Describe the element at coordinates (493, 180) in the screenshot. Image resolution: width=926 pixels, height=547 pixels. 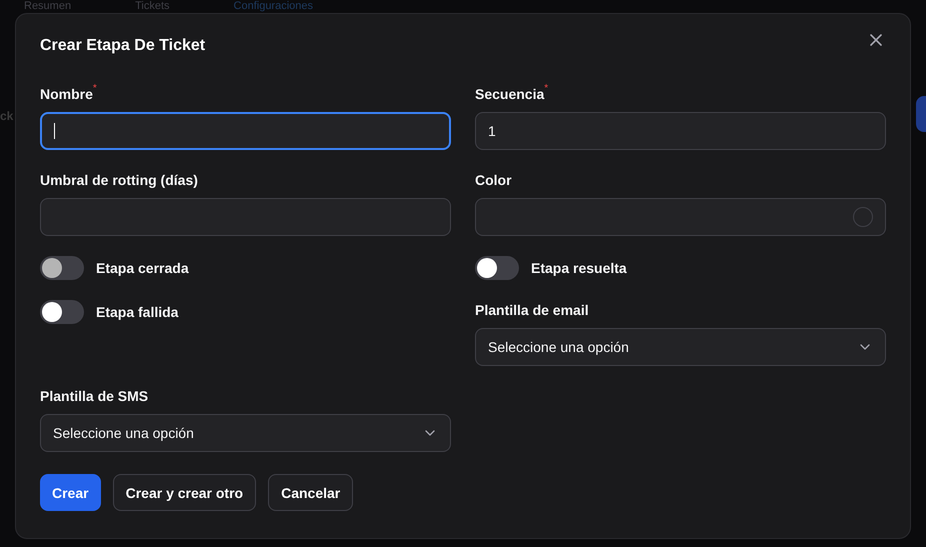
I see `field-label: Color` at that location.